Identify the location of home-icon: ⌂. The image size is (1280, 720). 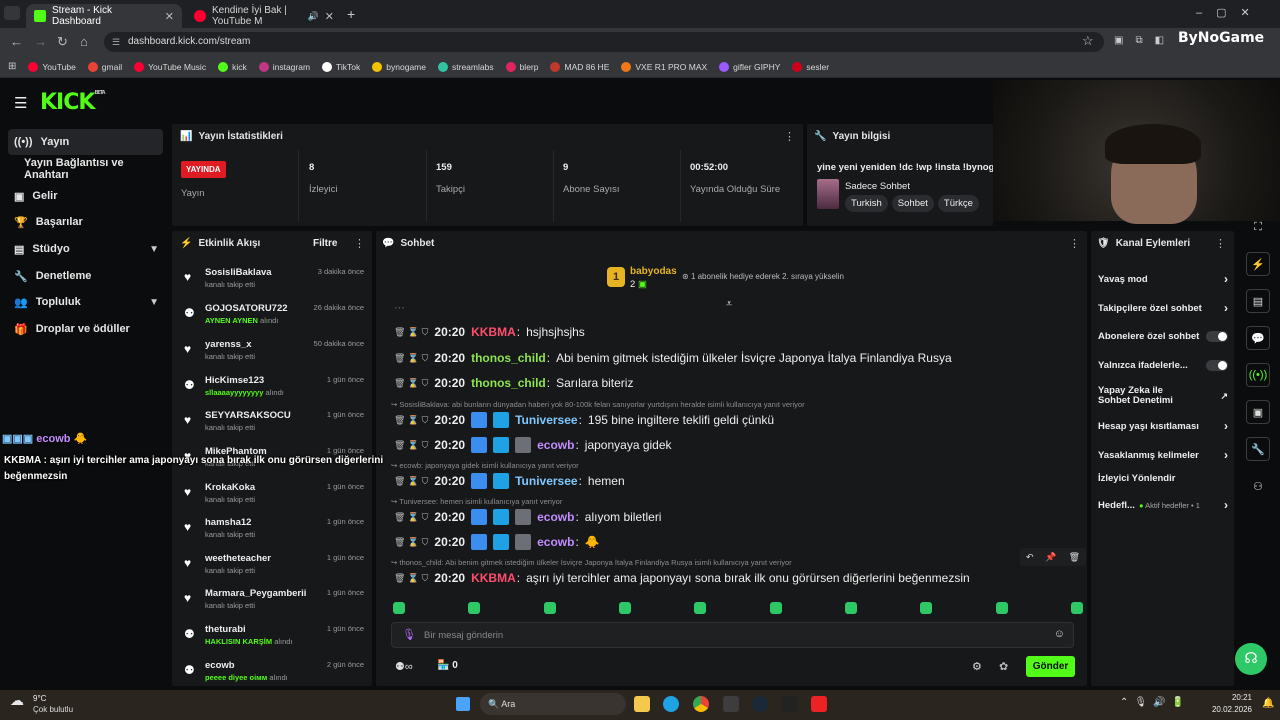
(84, 41).